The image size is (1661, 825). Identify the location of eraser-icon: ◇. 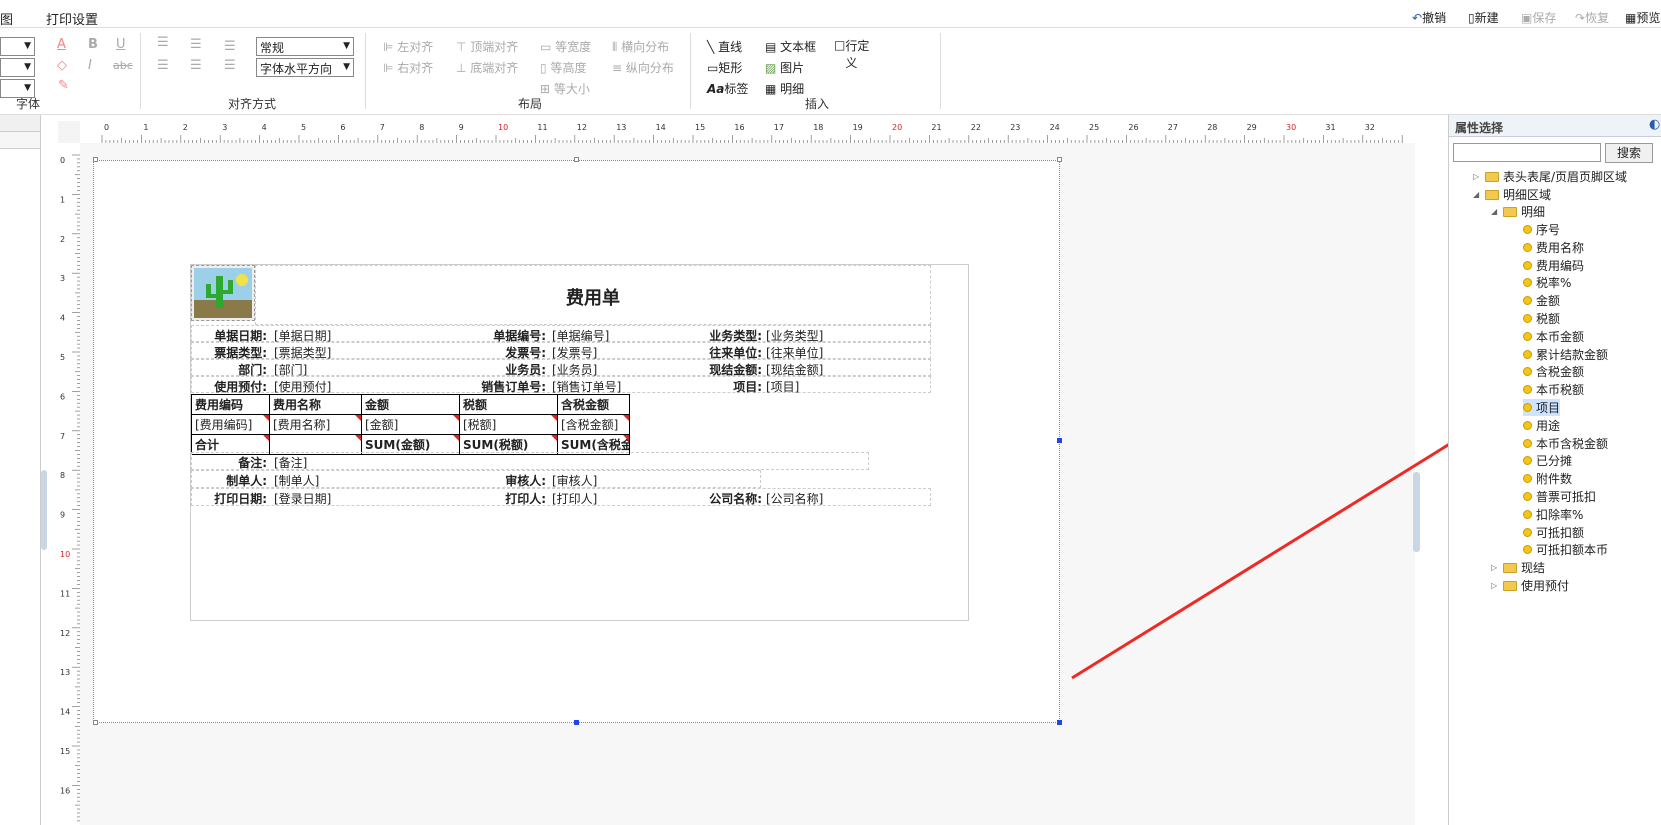
(62, 65).